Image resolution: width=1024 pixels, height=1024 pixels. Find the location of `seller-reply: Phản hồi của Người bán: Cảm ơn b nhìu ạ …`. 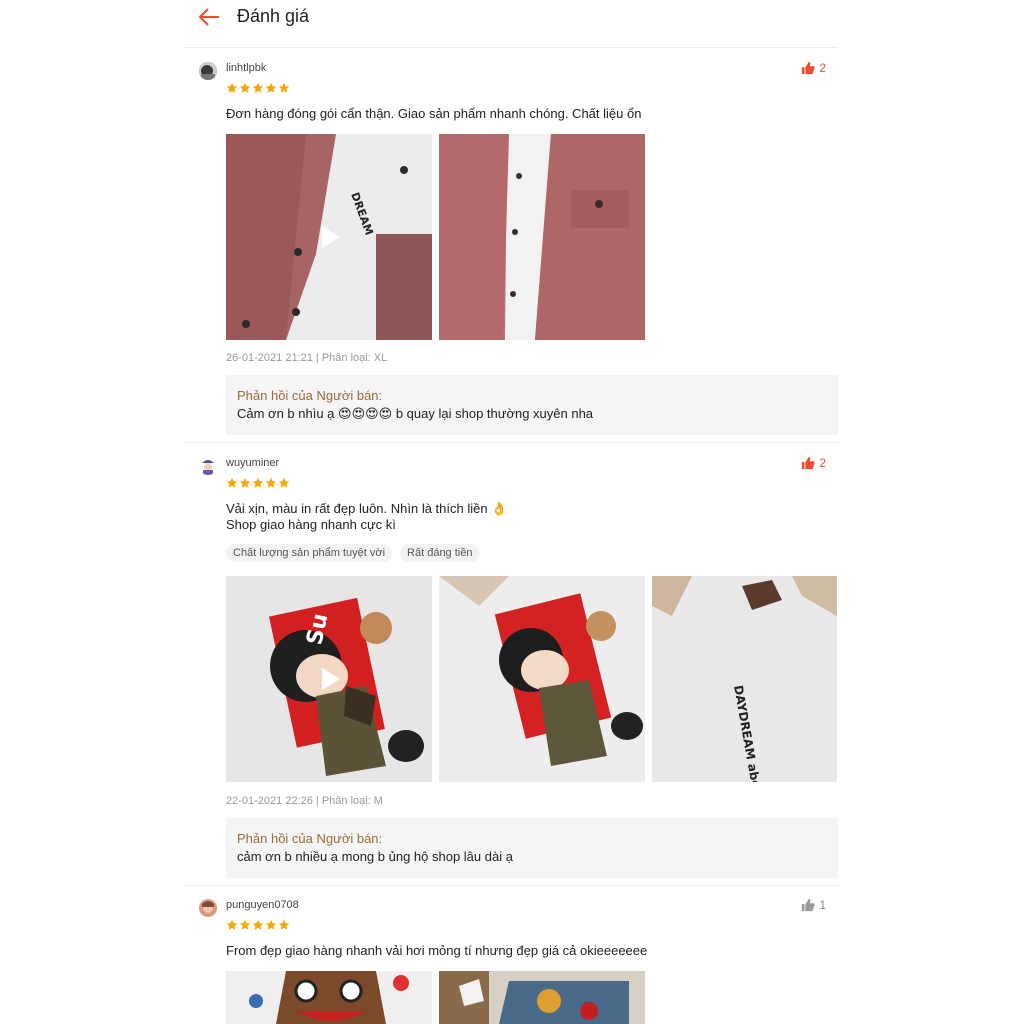

seller-reply: Phản hồi của Người bán: Cảm ơn b nhìu ạ … is located at coordinates (532, 405).